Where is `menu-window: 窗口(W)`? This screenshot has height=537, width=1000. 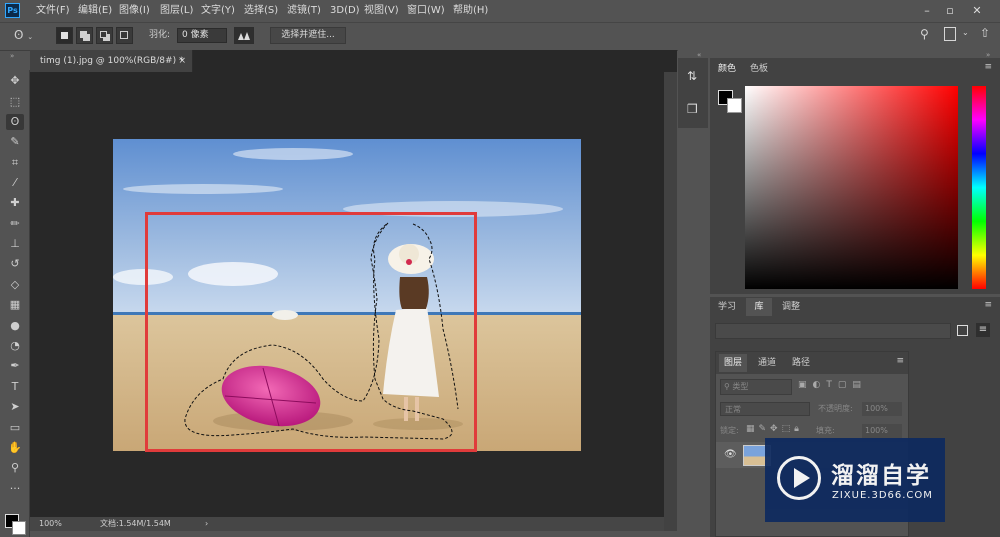
menu-window: 窗口(W) is located at coordinates (426, 10).